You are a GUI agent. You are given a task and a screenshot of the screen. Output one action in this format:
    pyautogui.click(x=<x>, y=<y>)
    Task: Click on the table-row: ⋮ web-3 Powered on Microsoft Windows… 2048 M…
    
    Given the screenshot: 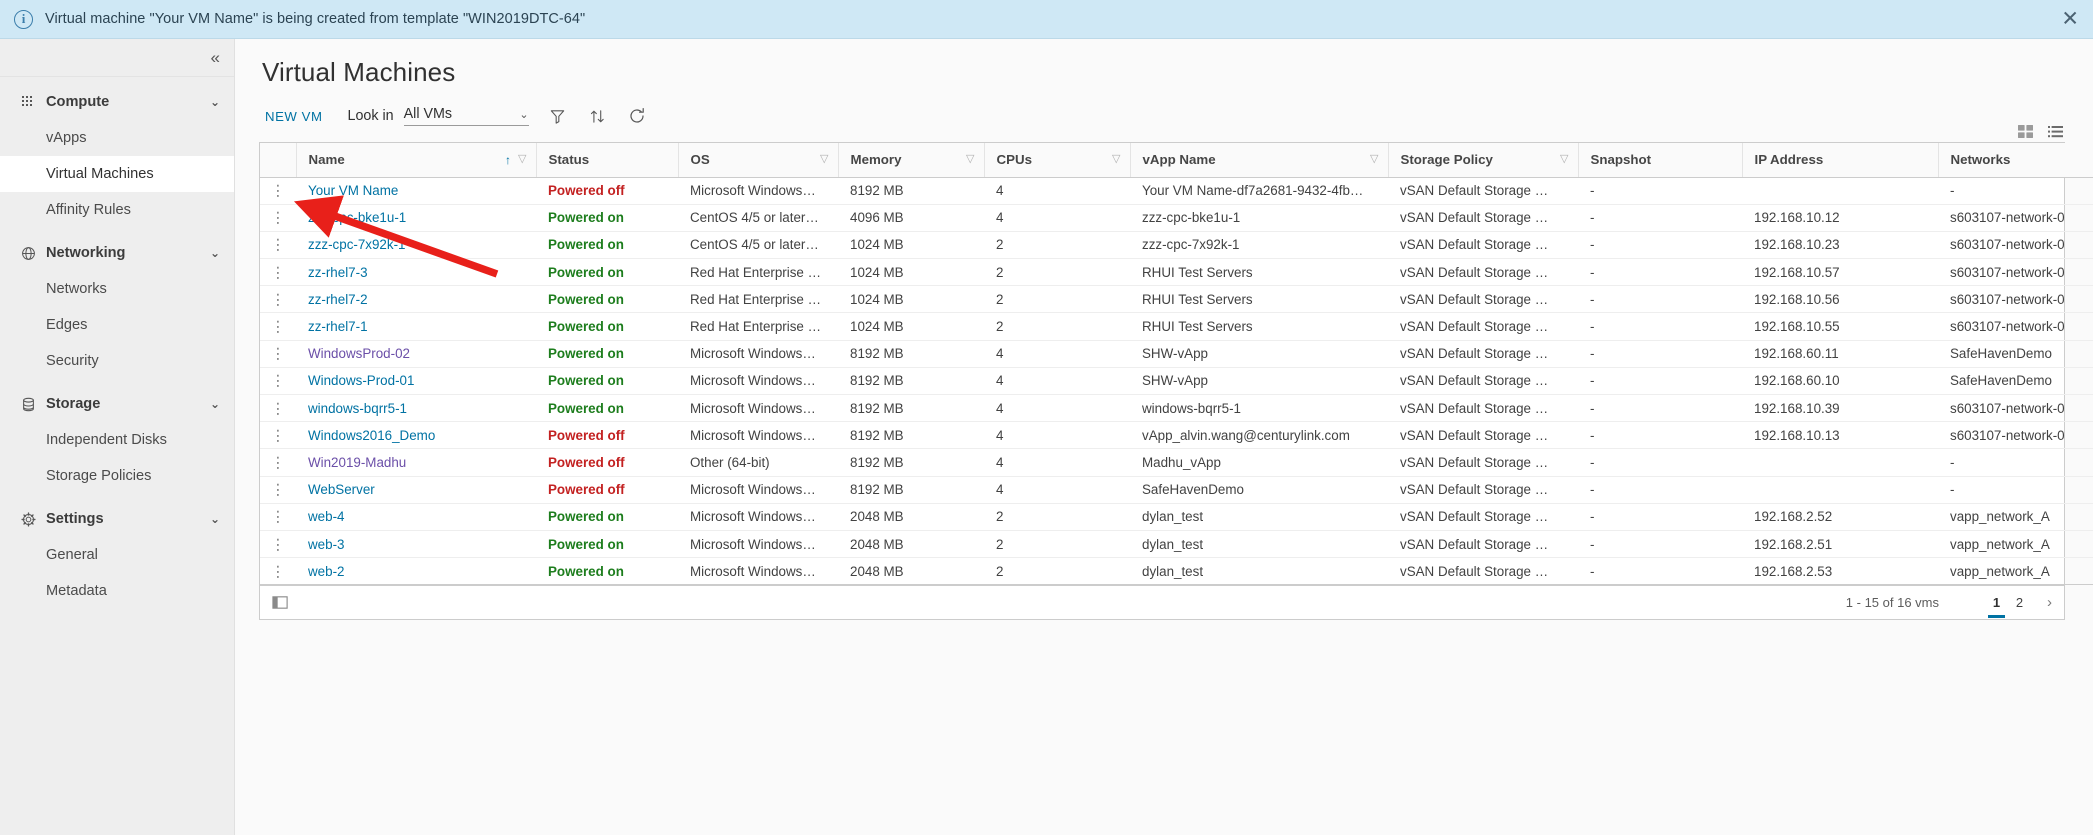 What is the action you would take?
    pyautogui.click(x=1176, y=544)
    